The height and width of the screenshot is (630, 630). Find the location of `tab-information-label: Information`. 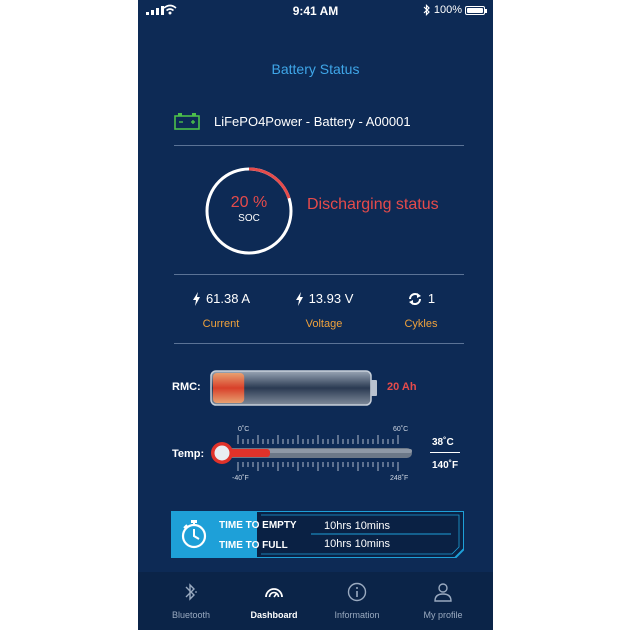

tab-information-label: Information is located at coordinates (357, 615).